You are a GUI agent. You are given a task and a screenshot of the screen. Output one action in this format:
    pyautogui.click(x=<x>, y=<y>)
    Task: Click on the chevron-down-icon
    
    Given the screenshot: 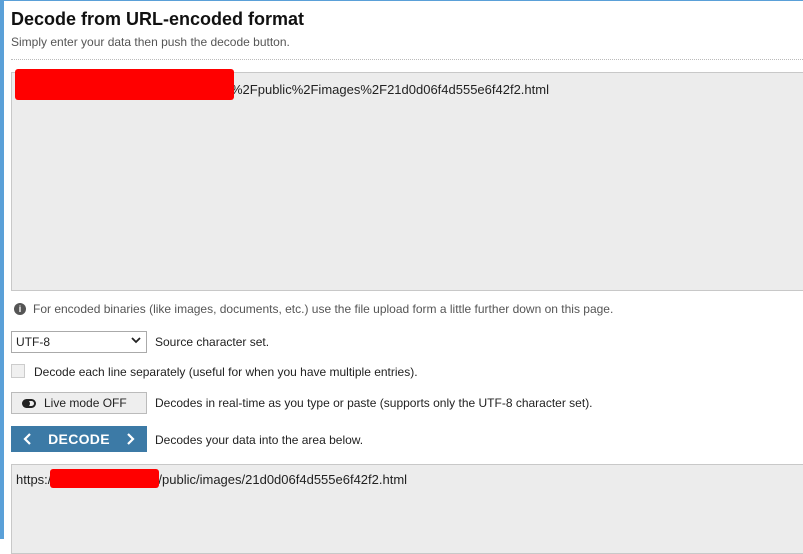 What is the action you would take?
    pyautogui.click(x=136, y=340)
    